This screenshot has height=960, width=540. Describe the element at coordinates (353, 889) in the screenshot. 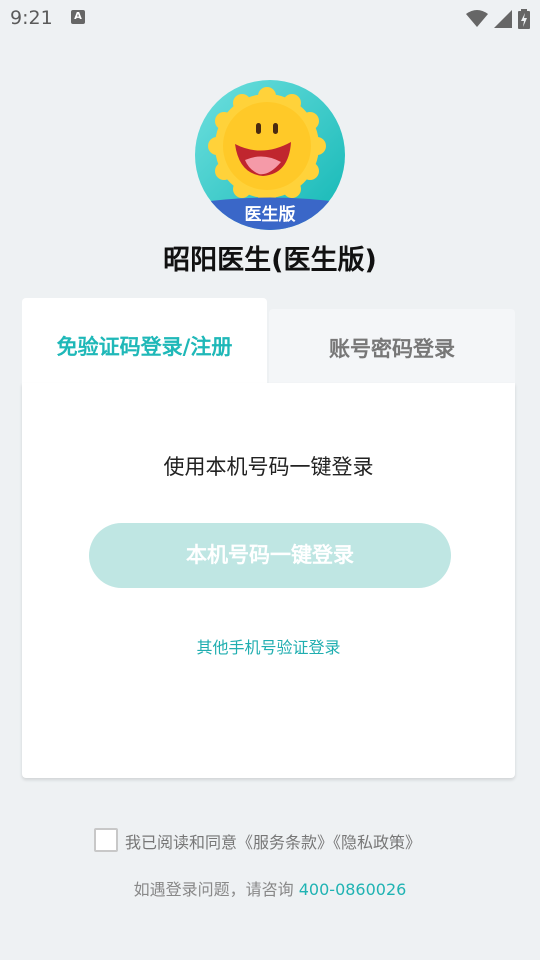

I see `help-phone-link: 400-0860026` at that location.